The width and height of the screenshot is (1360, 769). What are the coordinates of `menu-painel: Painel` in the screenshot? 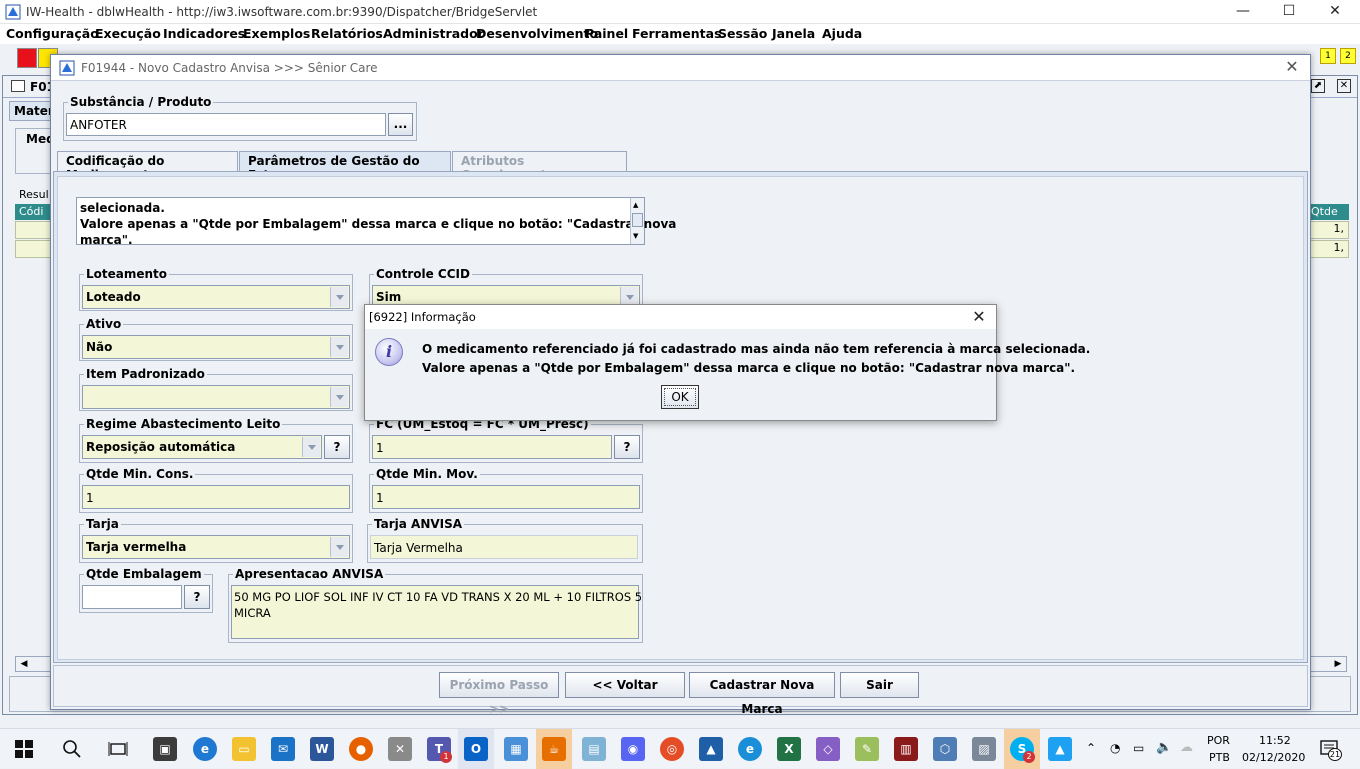 It's located at (606, 33).